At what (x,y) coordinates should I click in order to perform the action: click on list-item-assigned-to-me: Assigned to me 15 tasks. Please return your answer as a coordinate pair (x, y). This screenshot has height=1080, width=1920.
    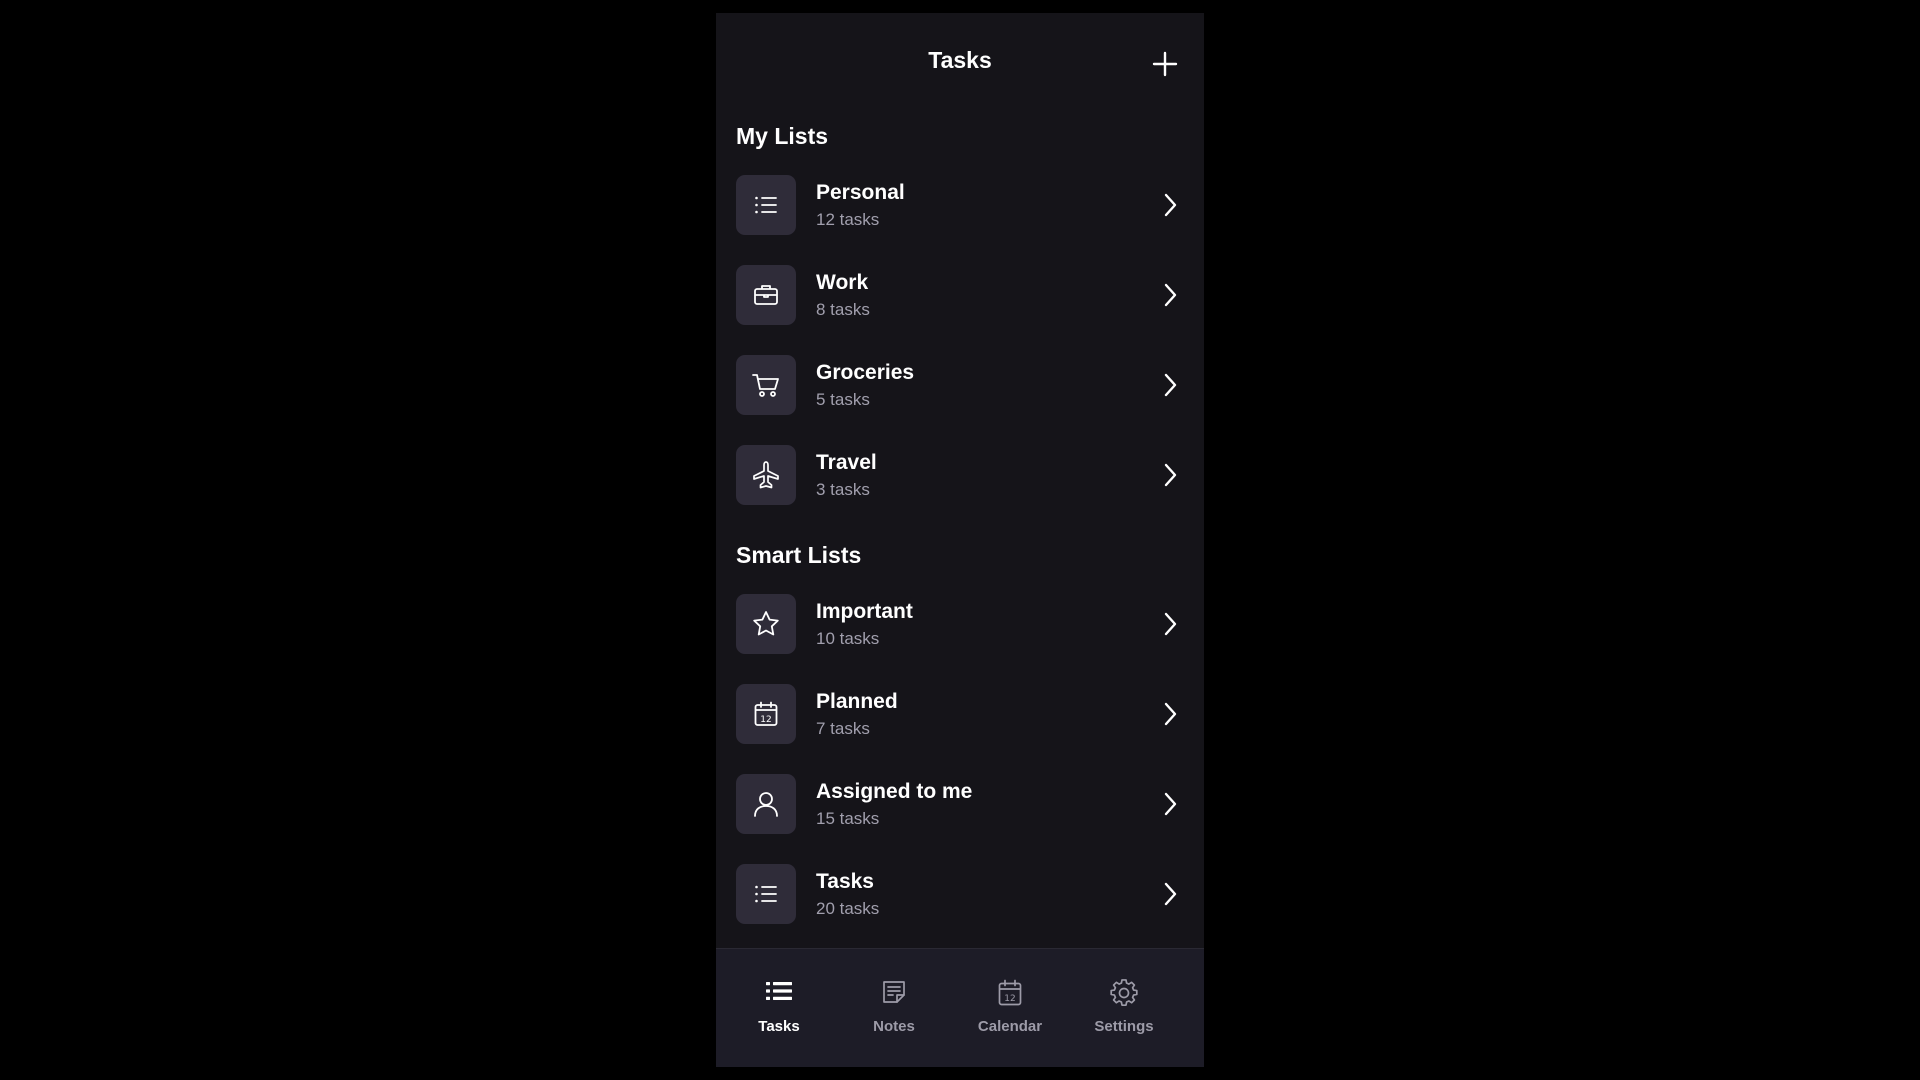
    Looking at the image, I should click on (962, 805).